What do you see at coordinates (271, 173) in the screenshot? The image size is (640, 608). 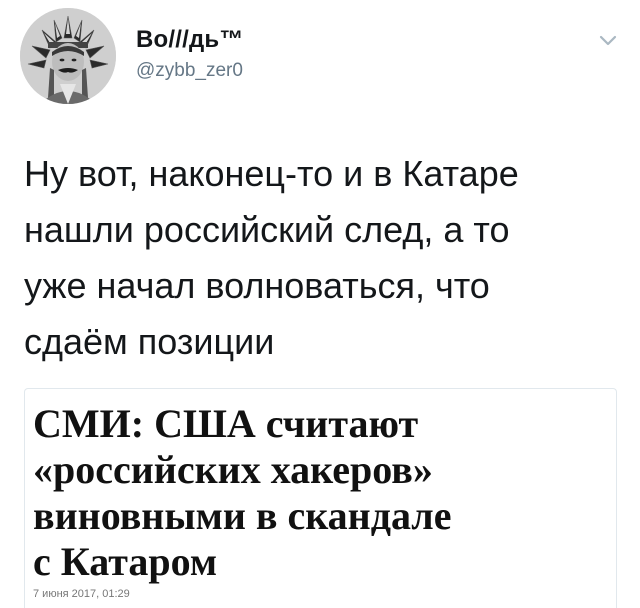 I see `tweet-text-line: Ну вот, наконец-то и в Катаре` at bounding box center [271, 173].